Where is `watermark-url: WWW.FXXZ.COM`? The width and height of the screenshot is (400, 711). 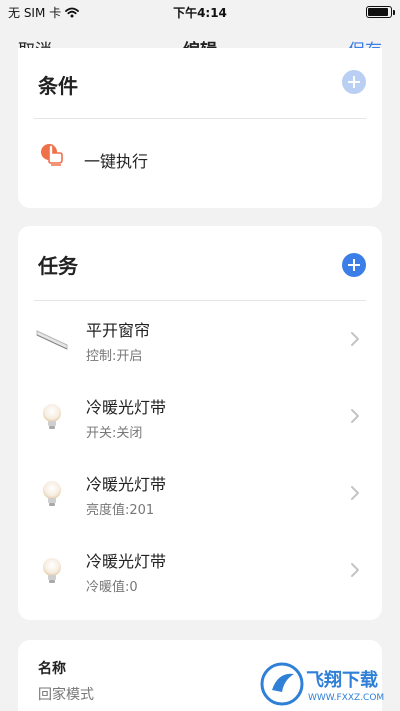
watermark-url: WWW.FXXZ.COM is located at coordinates (346, 698).